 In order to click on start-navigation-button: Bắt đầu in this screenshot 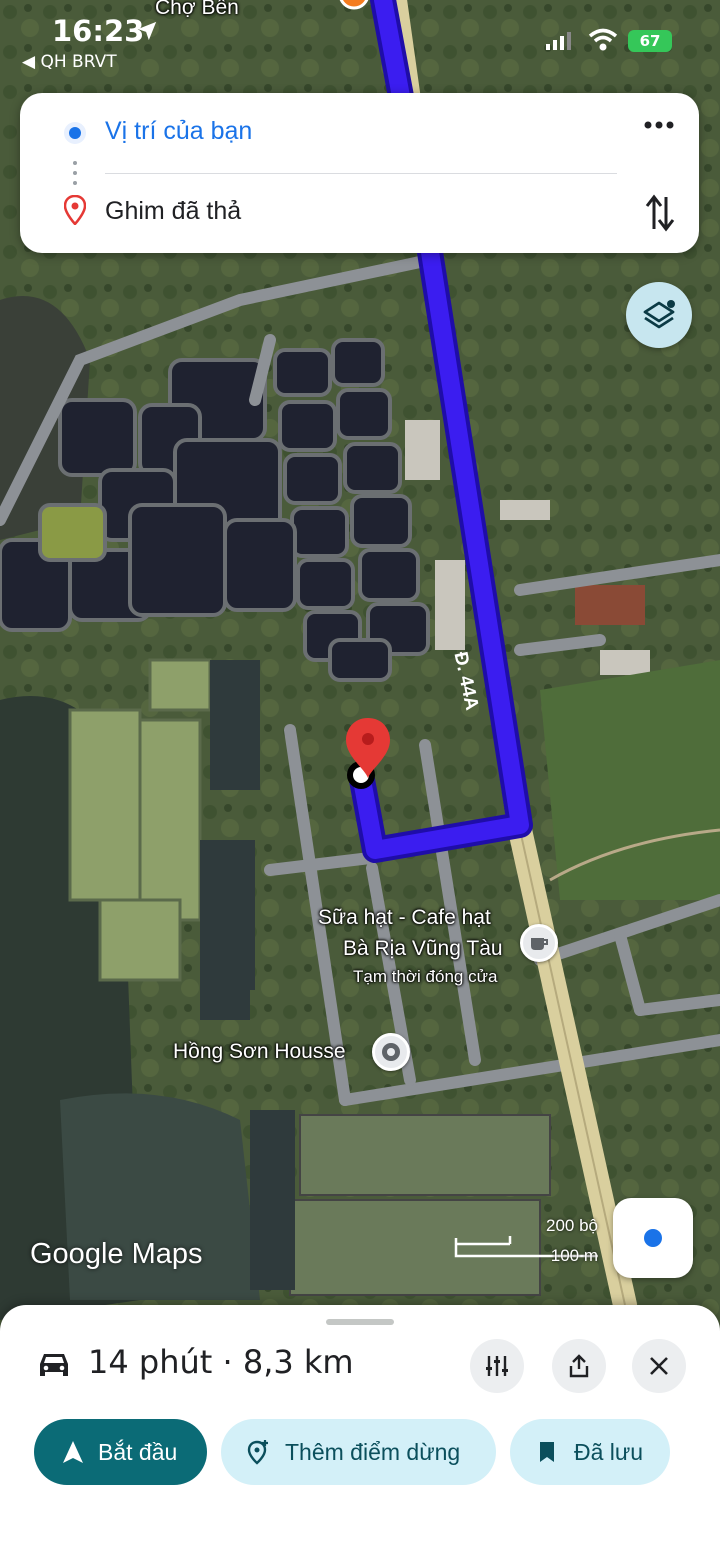, I will do `click(120, 1452)`.